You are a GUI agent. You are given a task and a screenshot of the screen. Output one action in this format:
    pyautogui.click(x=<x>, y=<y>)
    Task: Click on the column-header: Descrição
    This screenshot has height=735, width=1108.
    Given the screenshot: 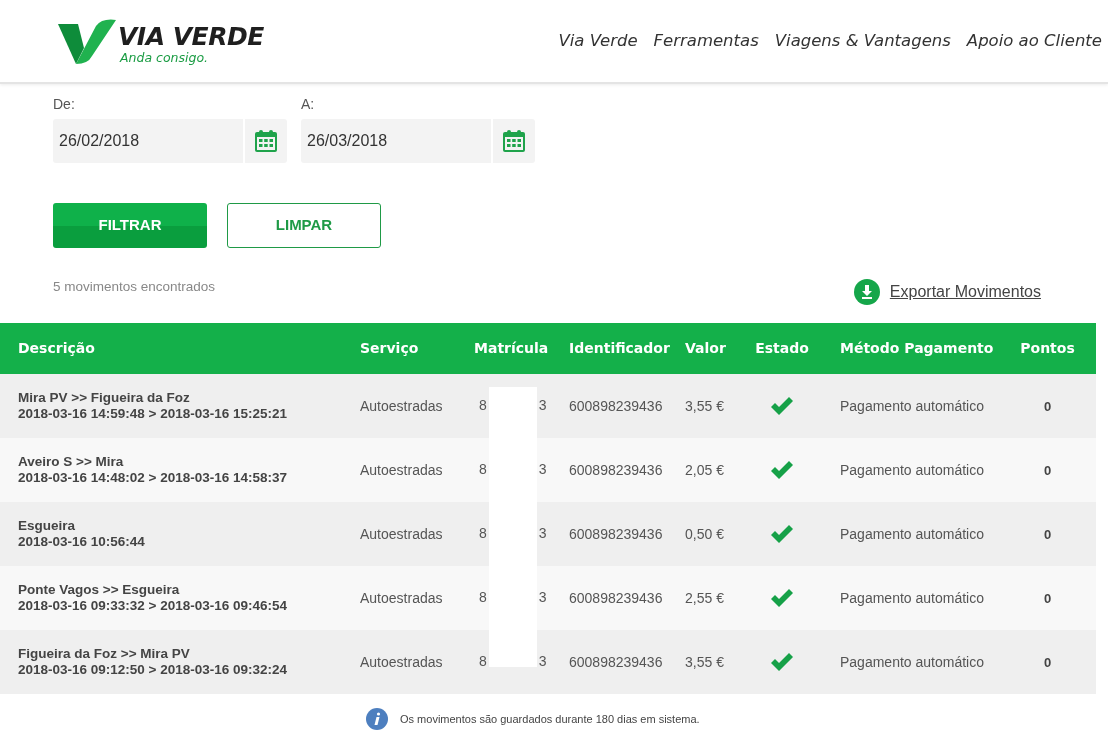 What is the action you would take?
    pyautogui.click(x=56, y=348)
    